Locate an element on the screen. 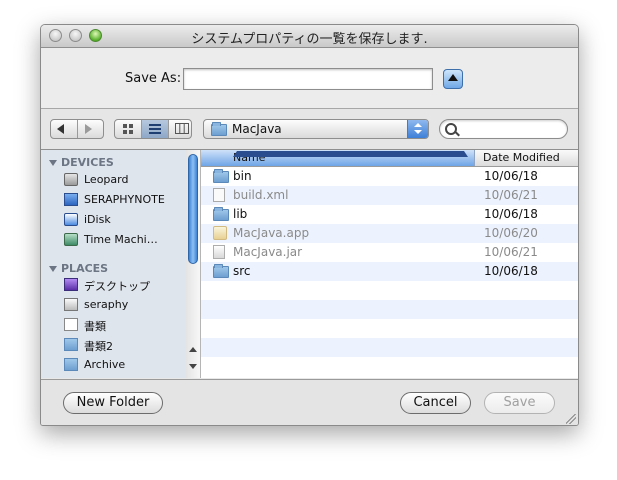 The image size is (617, 480). idisk-icon is located at coordinates (71, 219).